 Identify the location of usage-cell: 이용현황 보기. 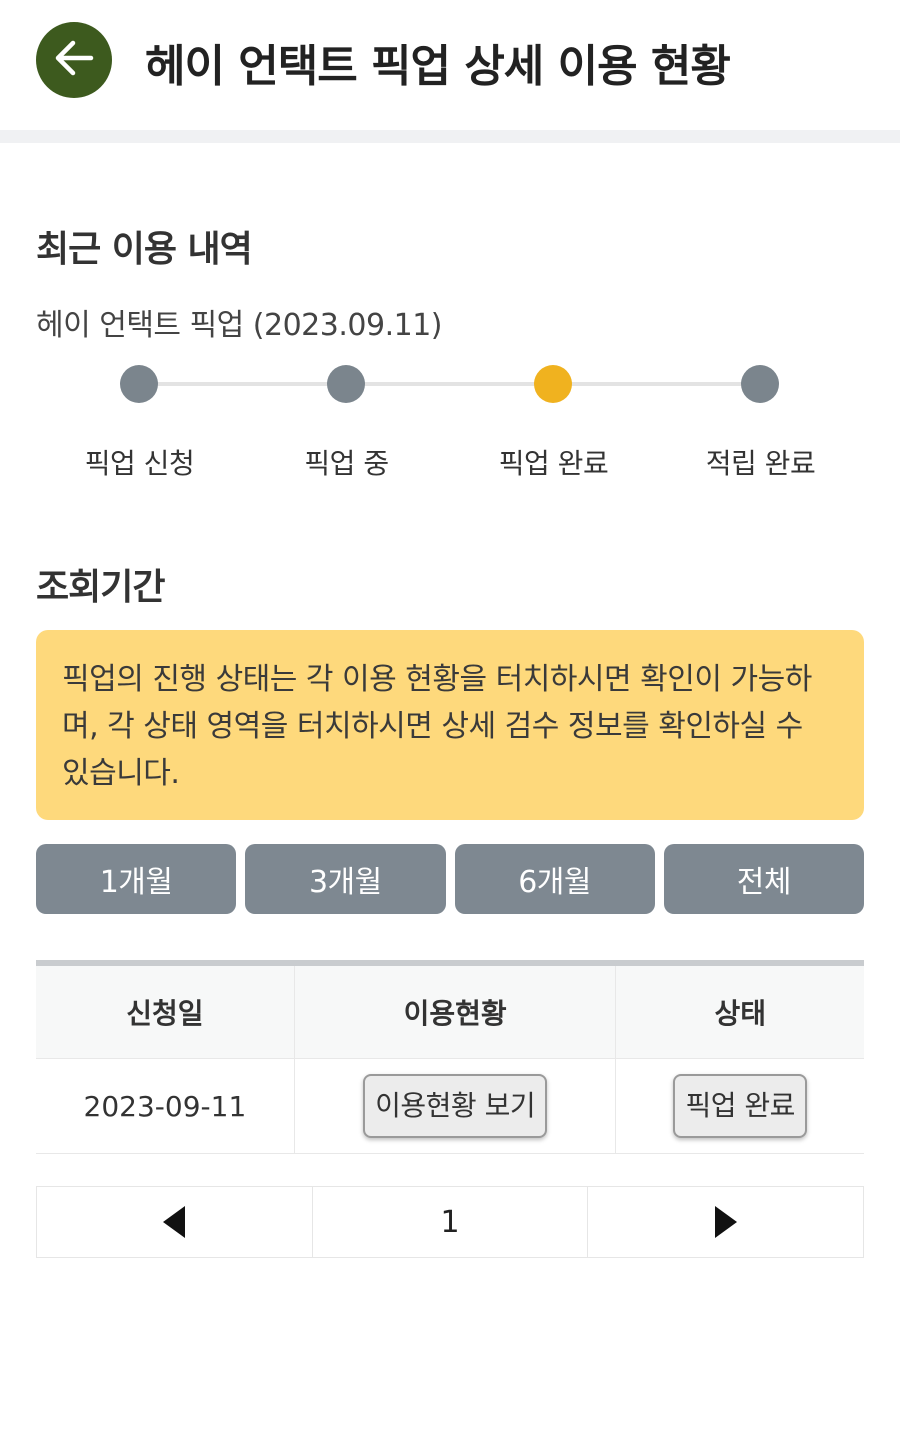
(454, 1106).